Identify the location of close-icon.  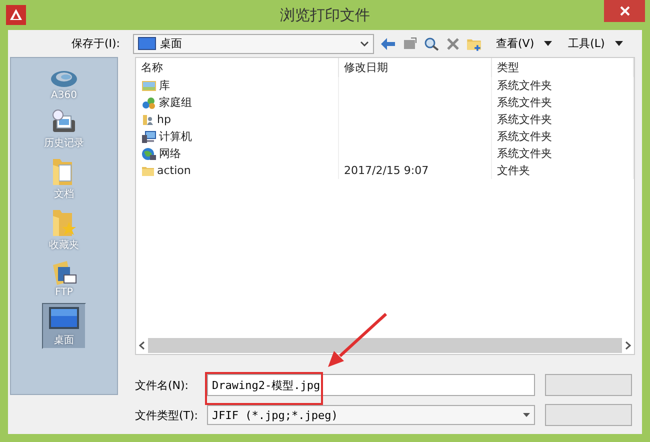
(625, 11).